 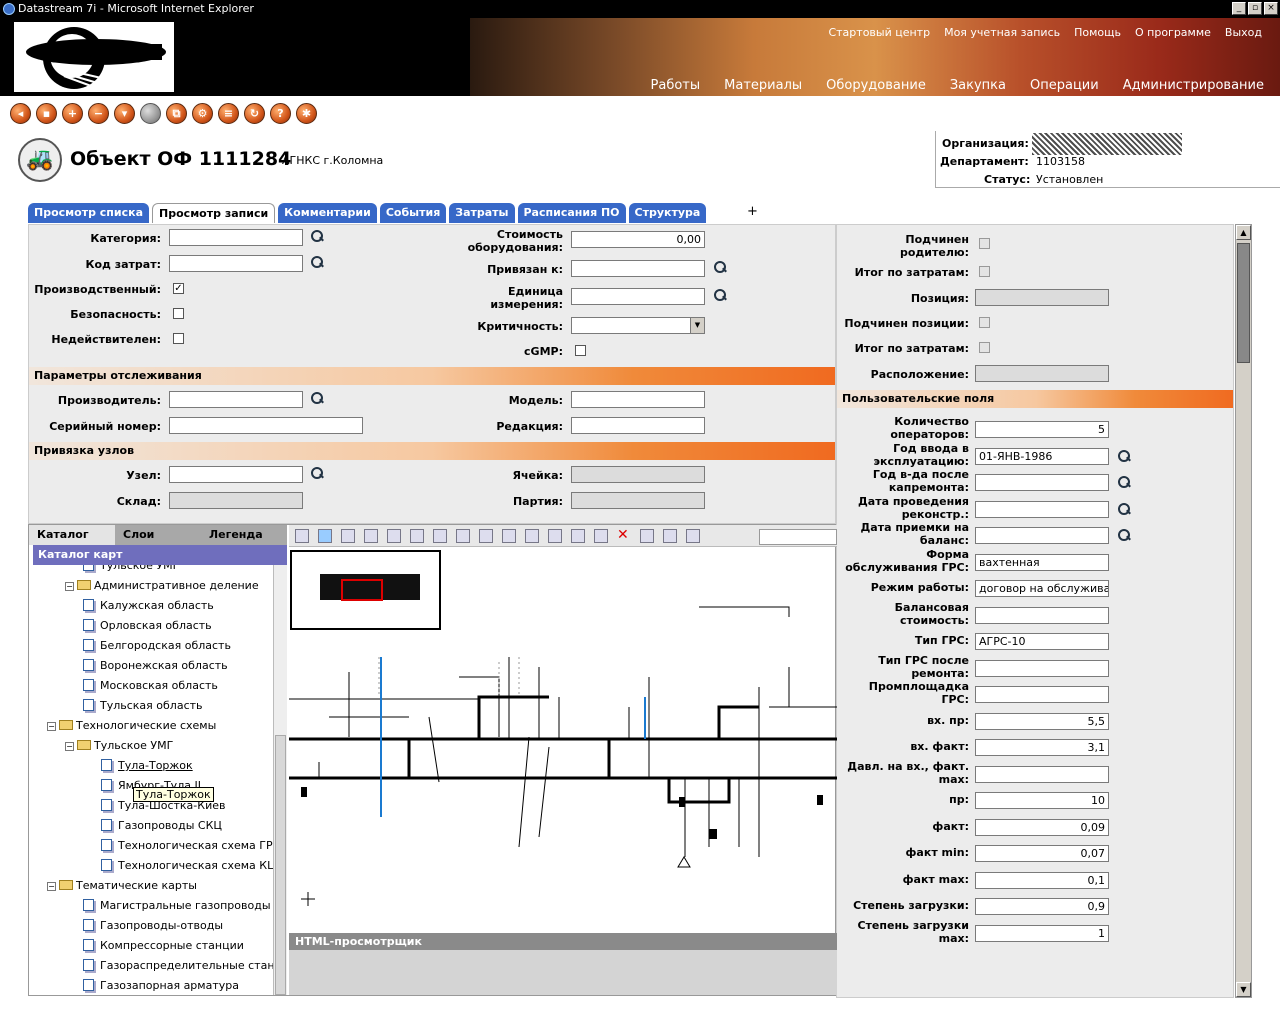 What do you see at coordinates (697, 325) in the screenshot?
I see `chevron-down-icon: ▼` at bounding box center [697, 325].